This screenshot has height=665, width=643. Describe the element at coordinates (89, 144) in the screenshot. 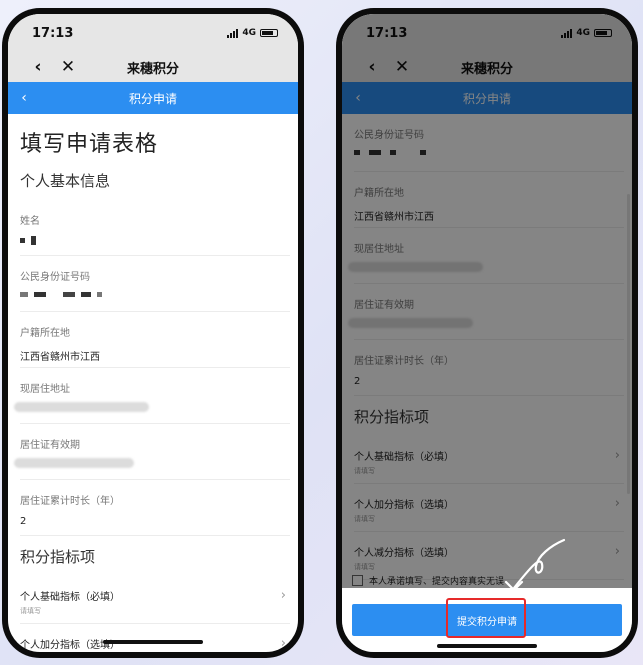

I see `form-title: 填写申请表格` at that location.